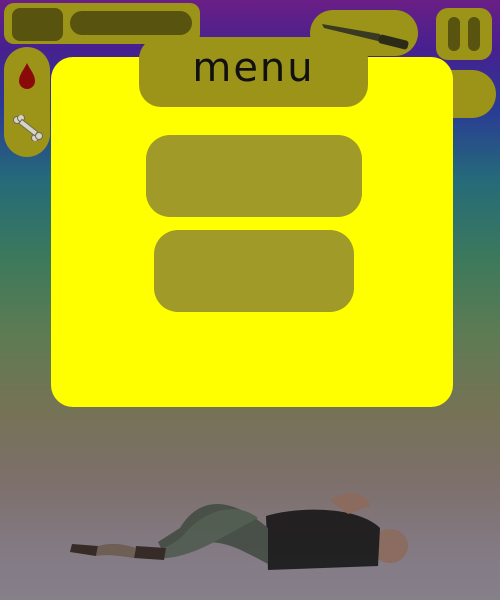 The image size is (500, 600). Describe the element at coordinates (131, 23) in the screenshot. I see `hud-health-bar` at that location.